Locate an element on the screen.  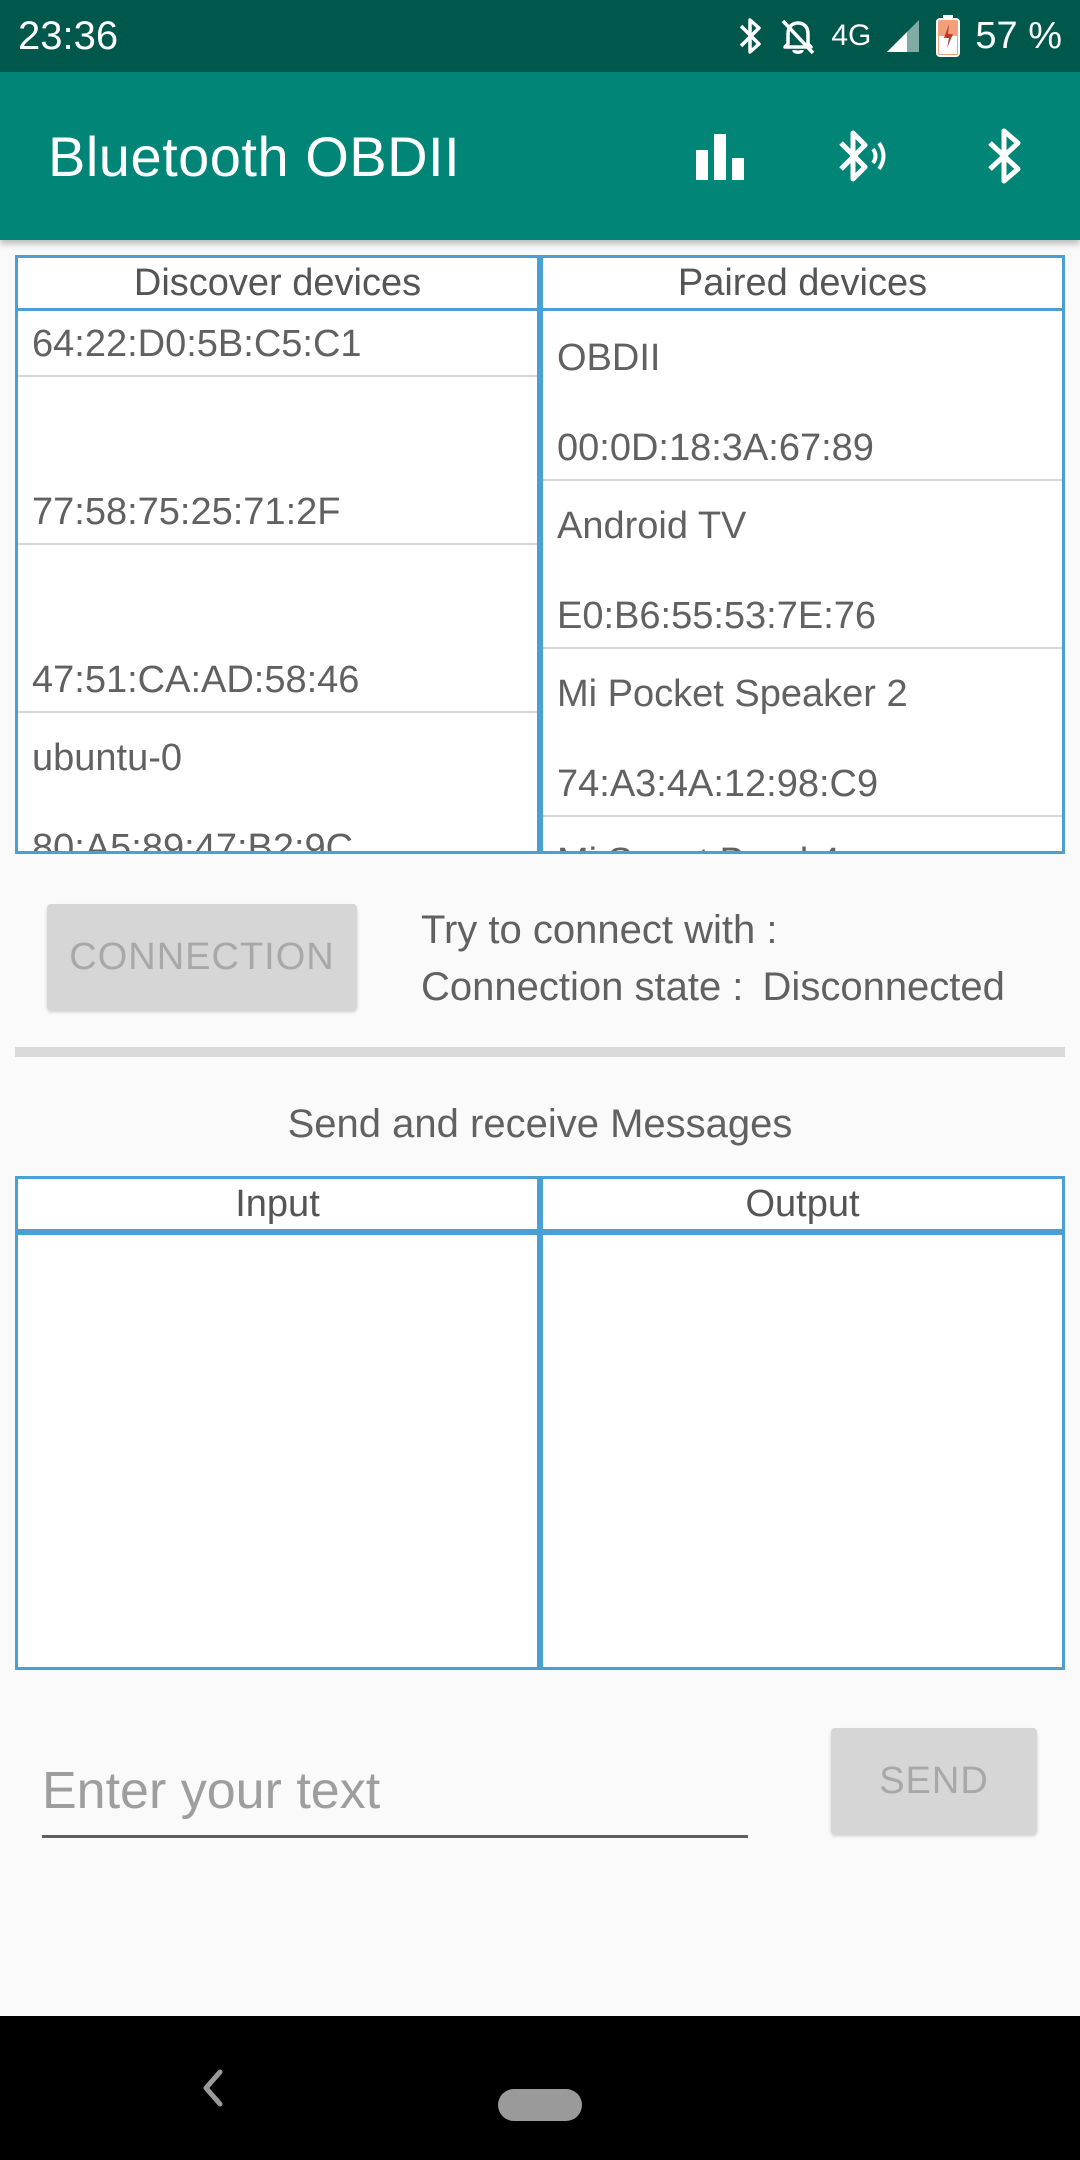
output-messages-box is located at coordinates (802, 1451).